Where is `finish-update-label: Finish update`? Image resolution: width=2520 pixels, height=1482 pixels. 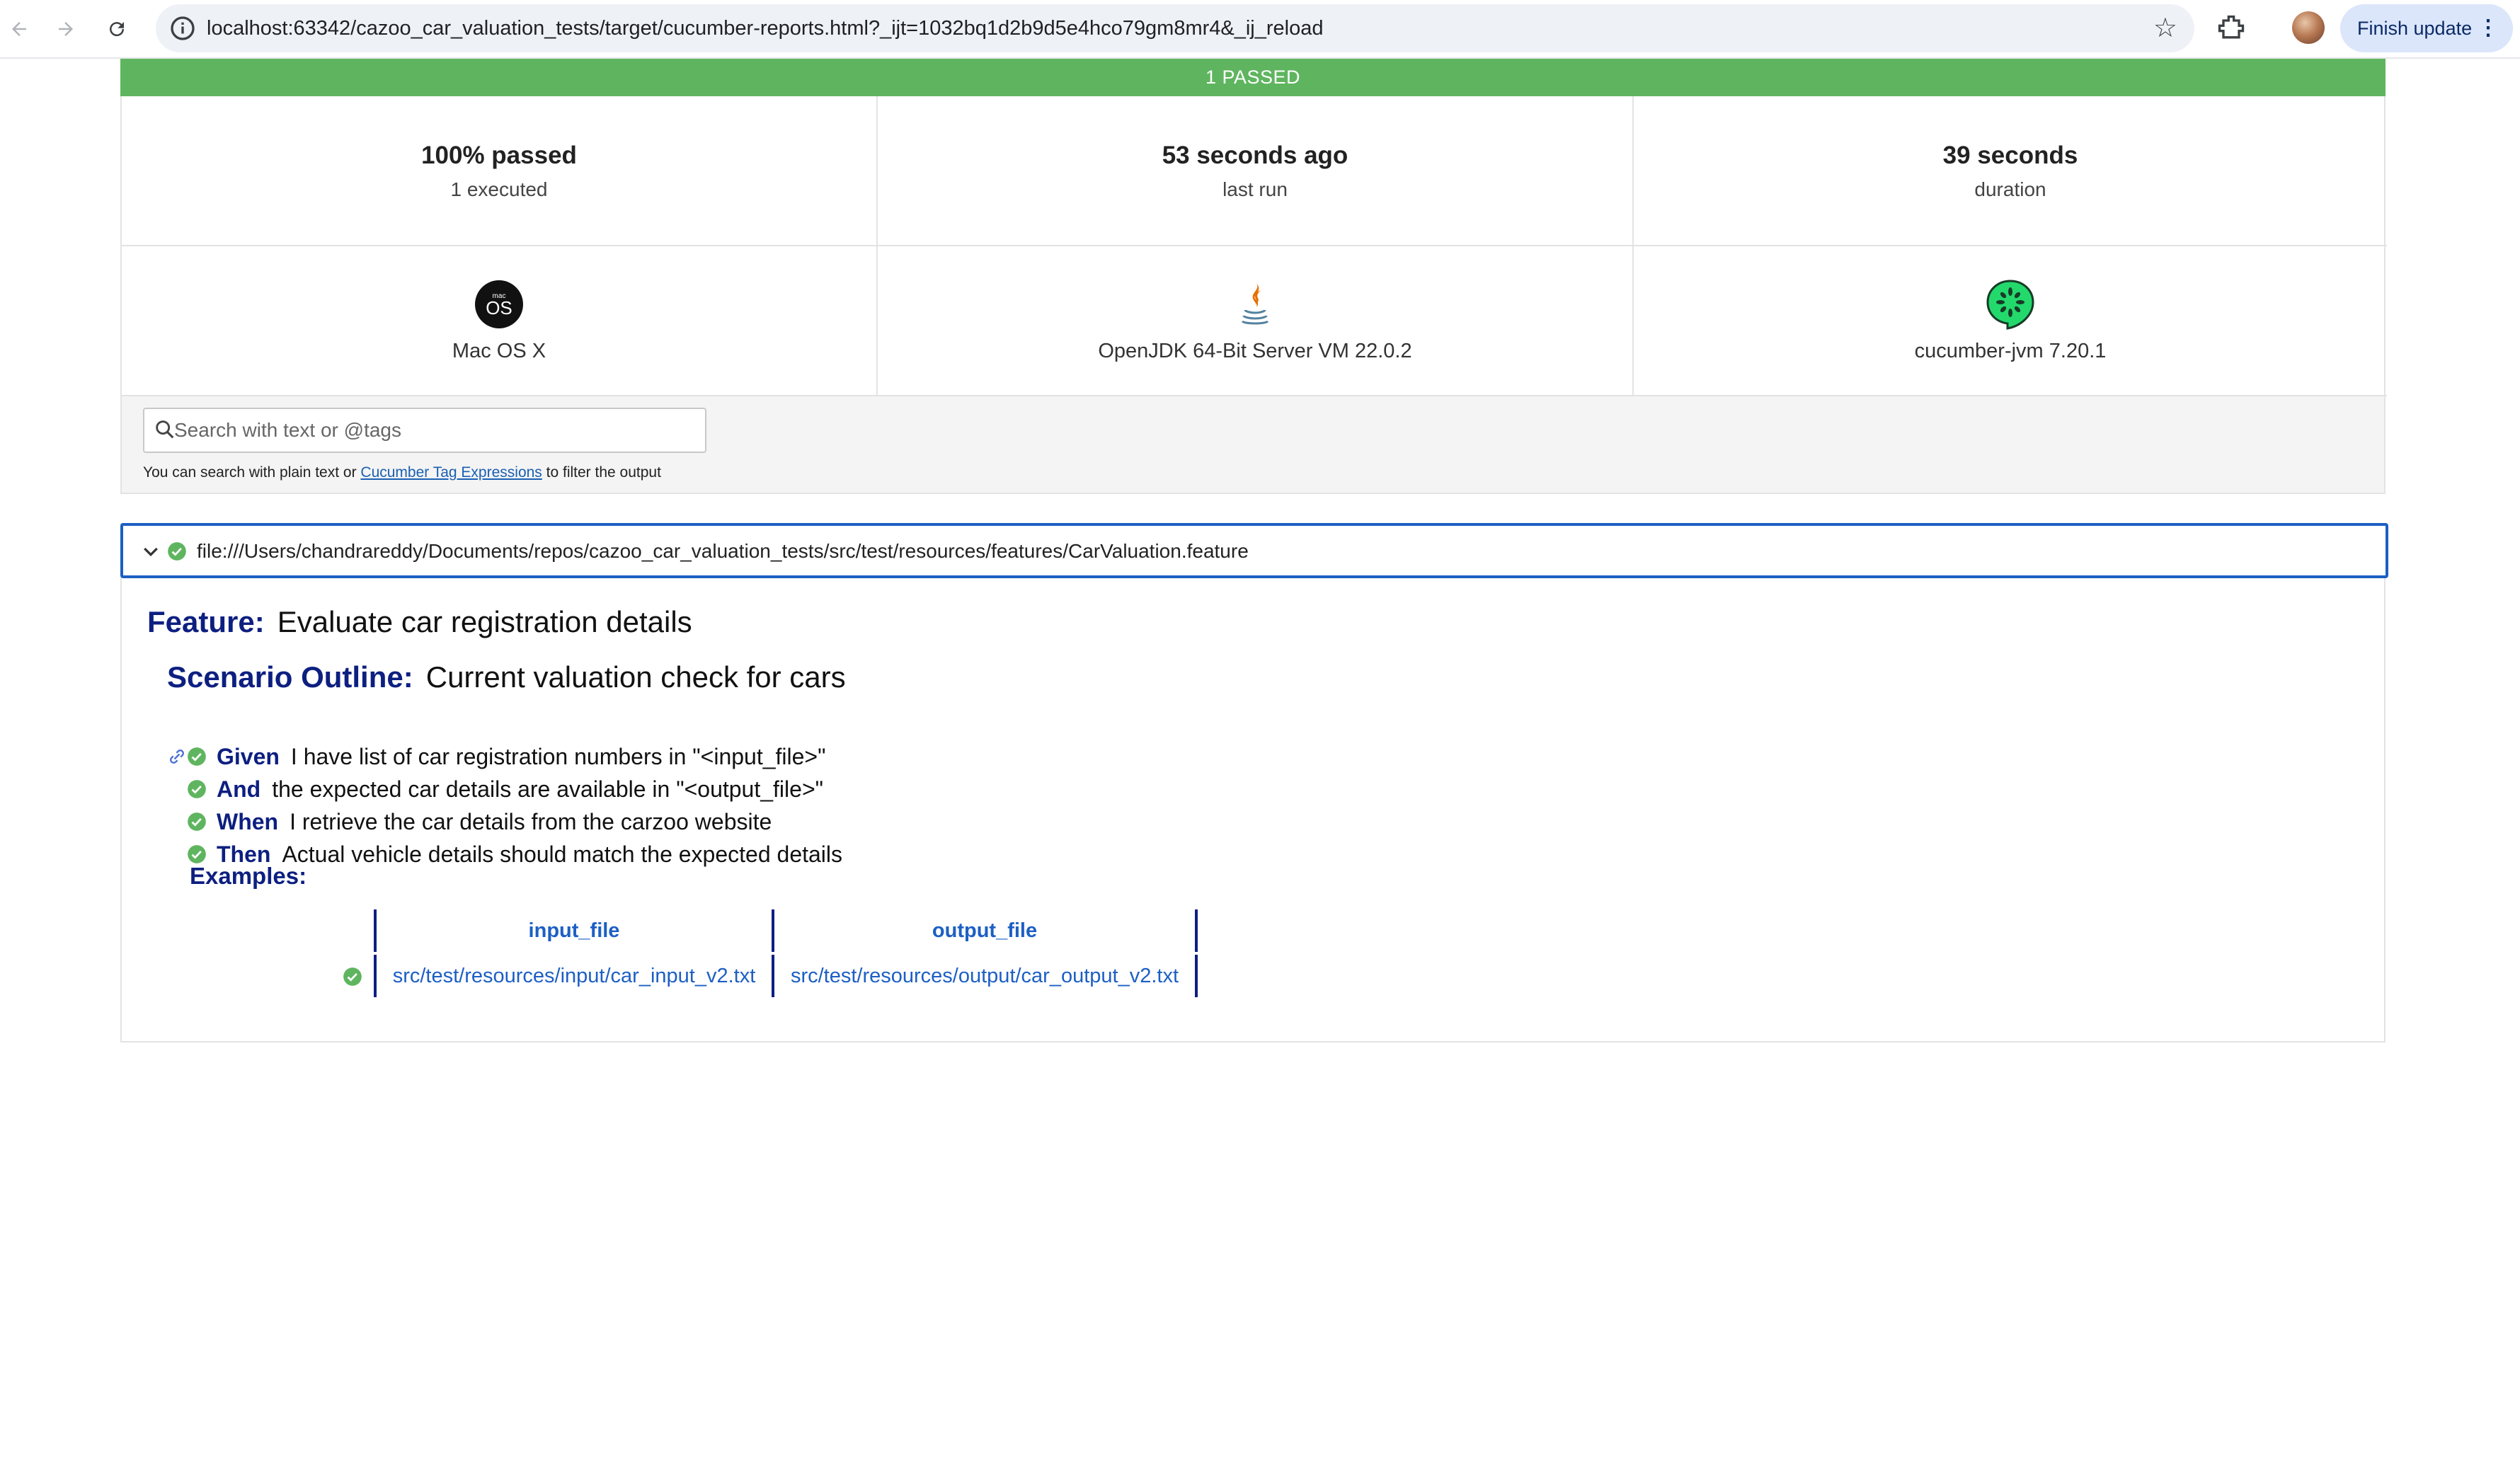
finish-update-label: Finish update is located at coordinates (2415, 28).